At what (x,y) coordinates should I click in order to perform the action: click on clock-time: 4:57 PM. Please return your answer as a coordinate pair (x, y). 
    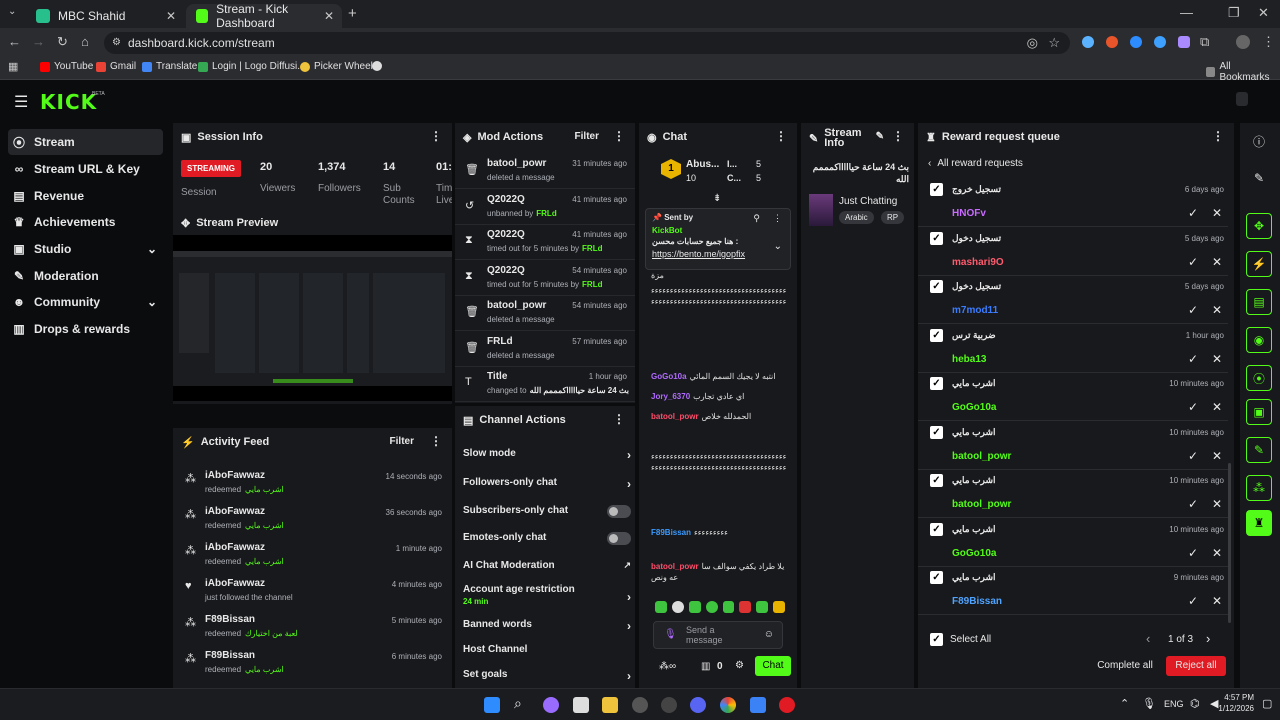
    Looking at the image, I should click on (1239, 697).